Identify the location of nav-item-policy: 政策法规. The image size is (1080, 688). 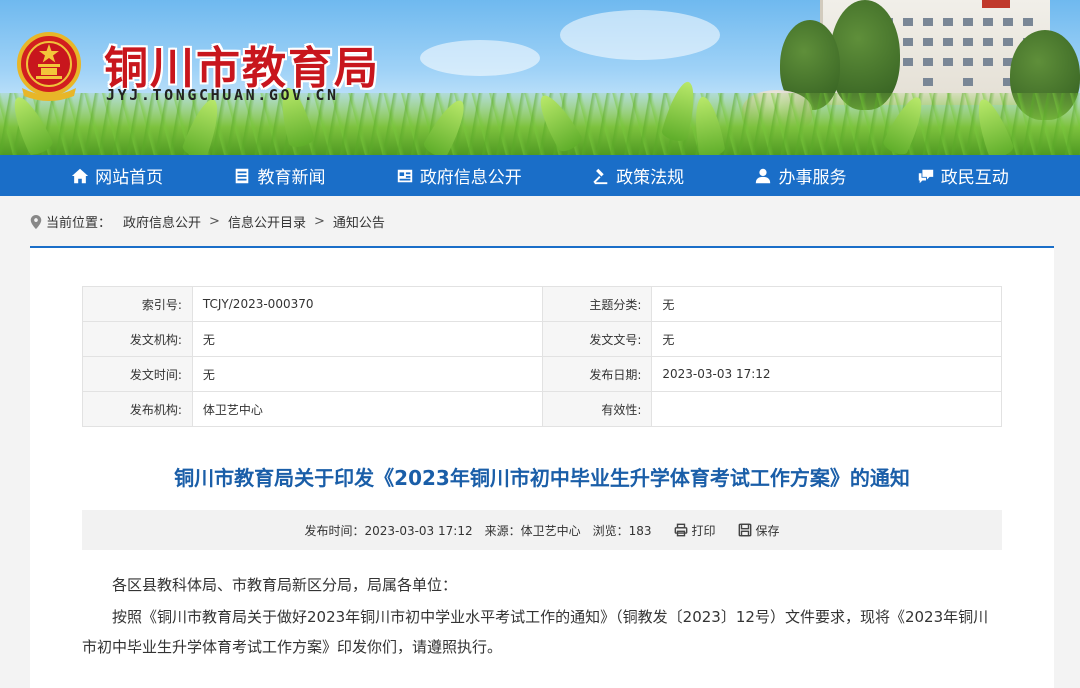
(638, 175).